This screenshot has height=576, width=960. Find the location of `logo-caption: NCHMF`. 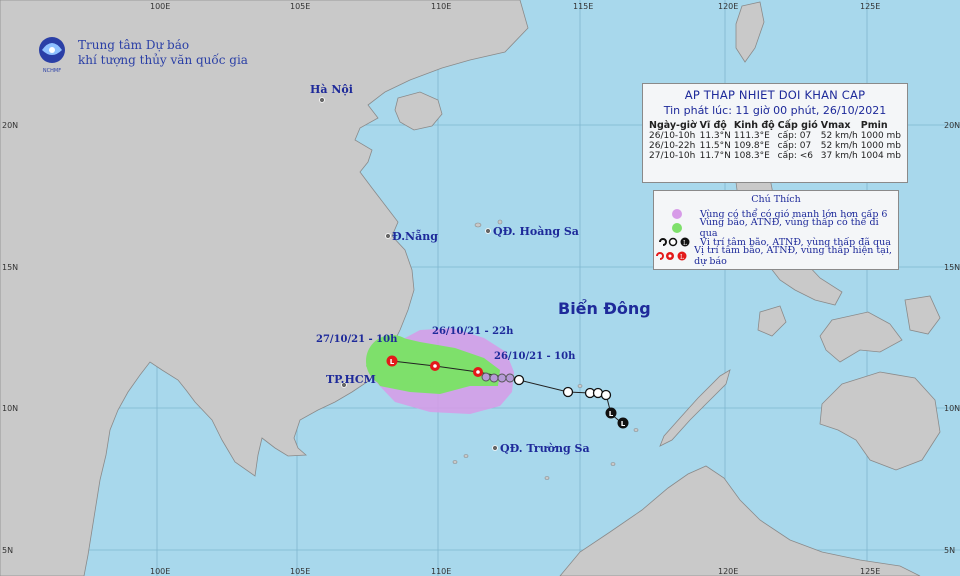

logo-caption: NCHMF is located at coordinates (52, 71).